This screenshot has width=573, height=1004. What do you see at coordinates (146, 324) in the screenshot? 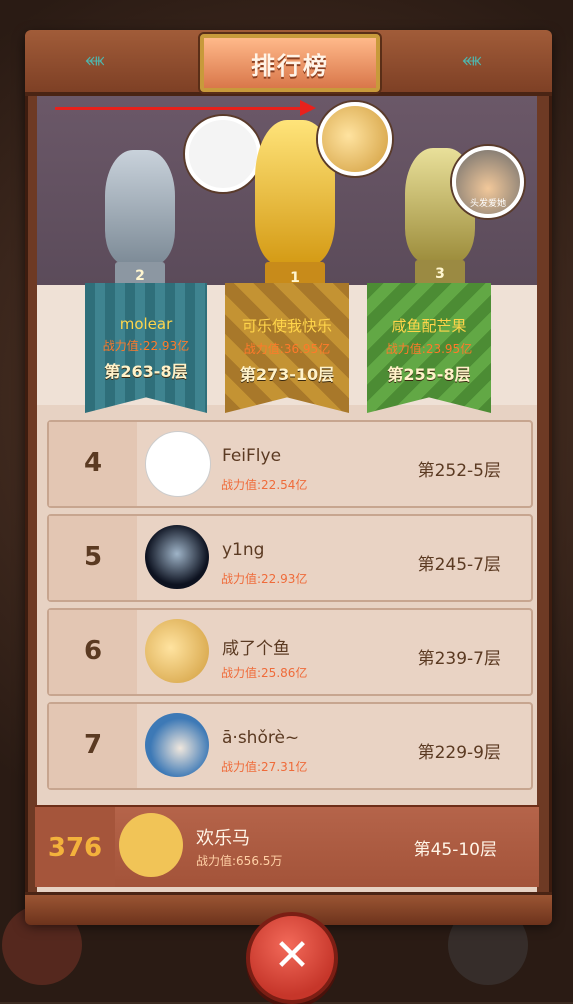
I see `podium-second-name: molear` at bounding box center [146, 324].